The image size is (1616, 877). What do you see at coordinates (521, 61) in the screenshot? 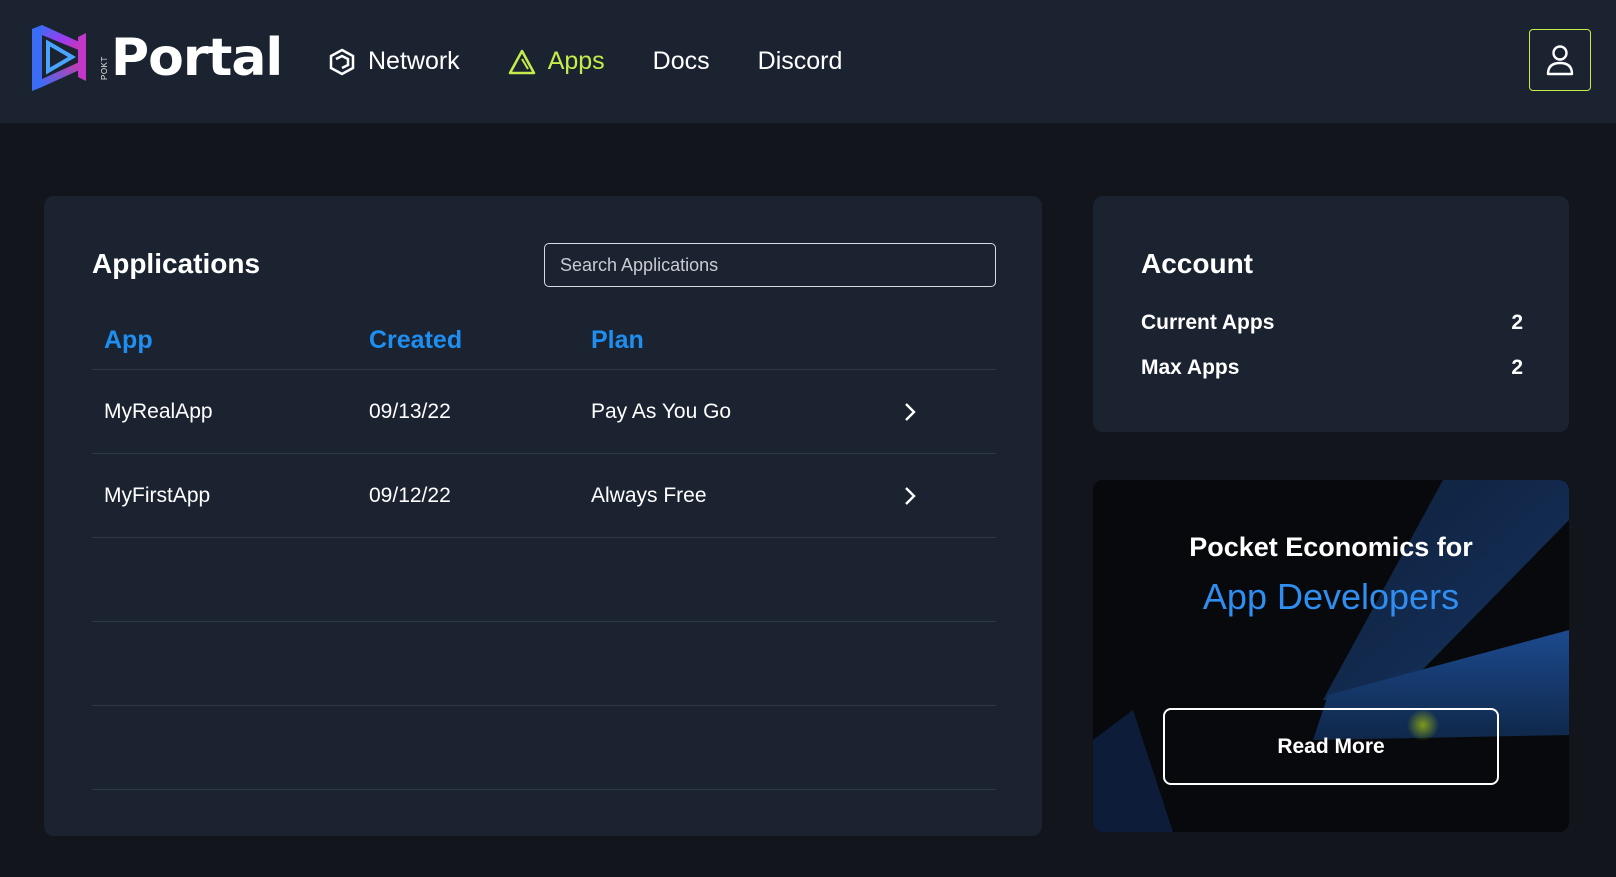
I see `apps-icon` at bounding box center [521, 61].